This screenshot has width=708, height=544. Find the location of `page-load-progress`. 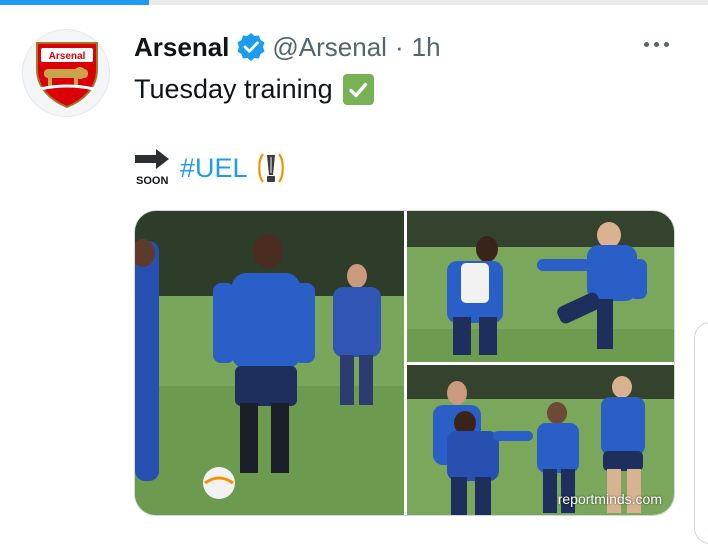

page-load-progress is located at coordinates (354, 2).